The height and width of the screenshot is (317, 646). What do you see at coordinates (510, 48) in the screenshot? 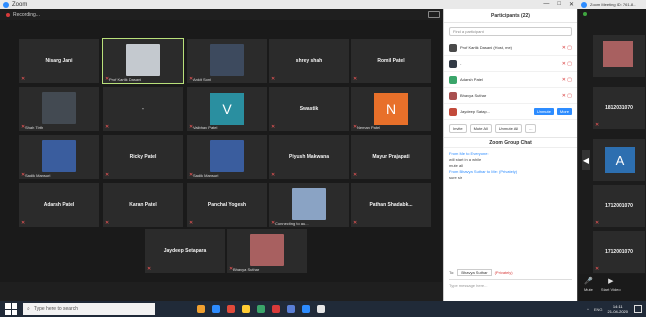
I see `participant-row: Prof Kartik Dasani (Host, me) ✕ ▢` at bounding box center [510, 48].